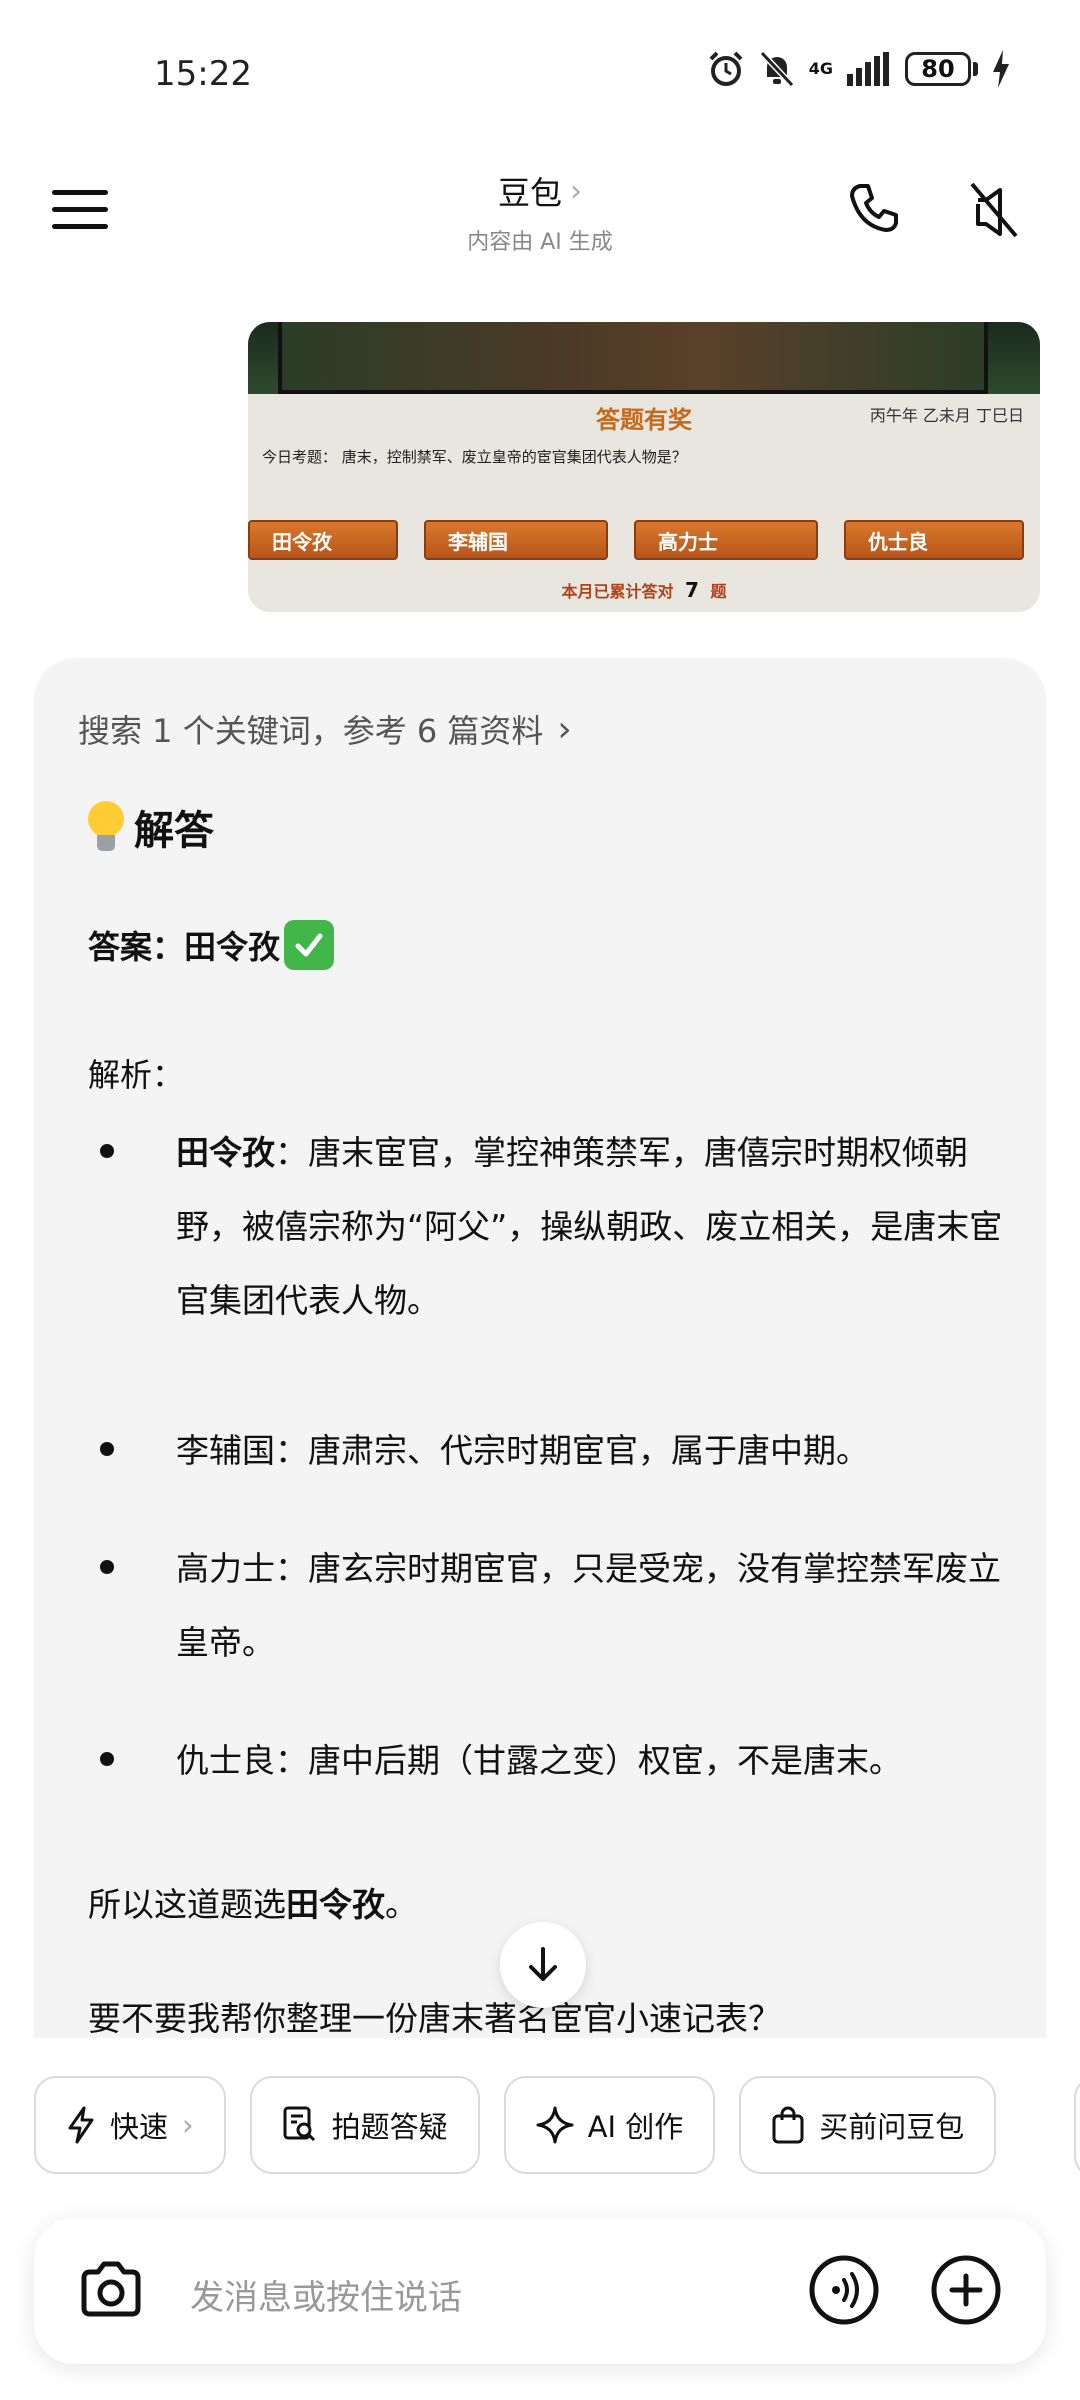  I want to click on charging-icon, so click(1001, 69).